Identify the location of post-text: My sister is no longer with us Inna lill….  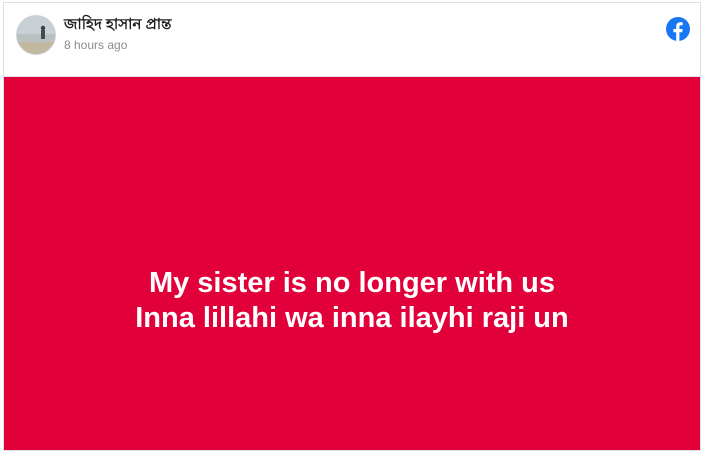
(352, 301).